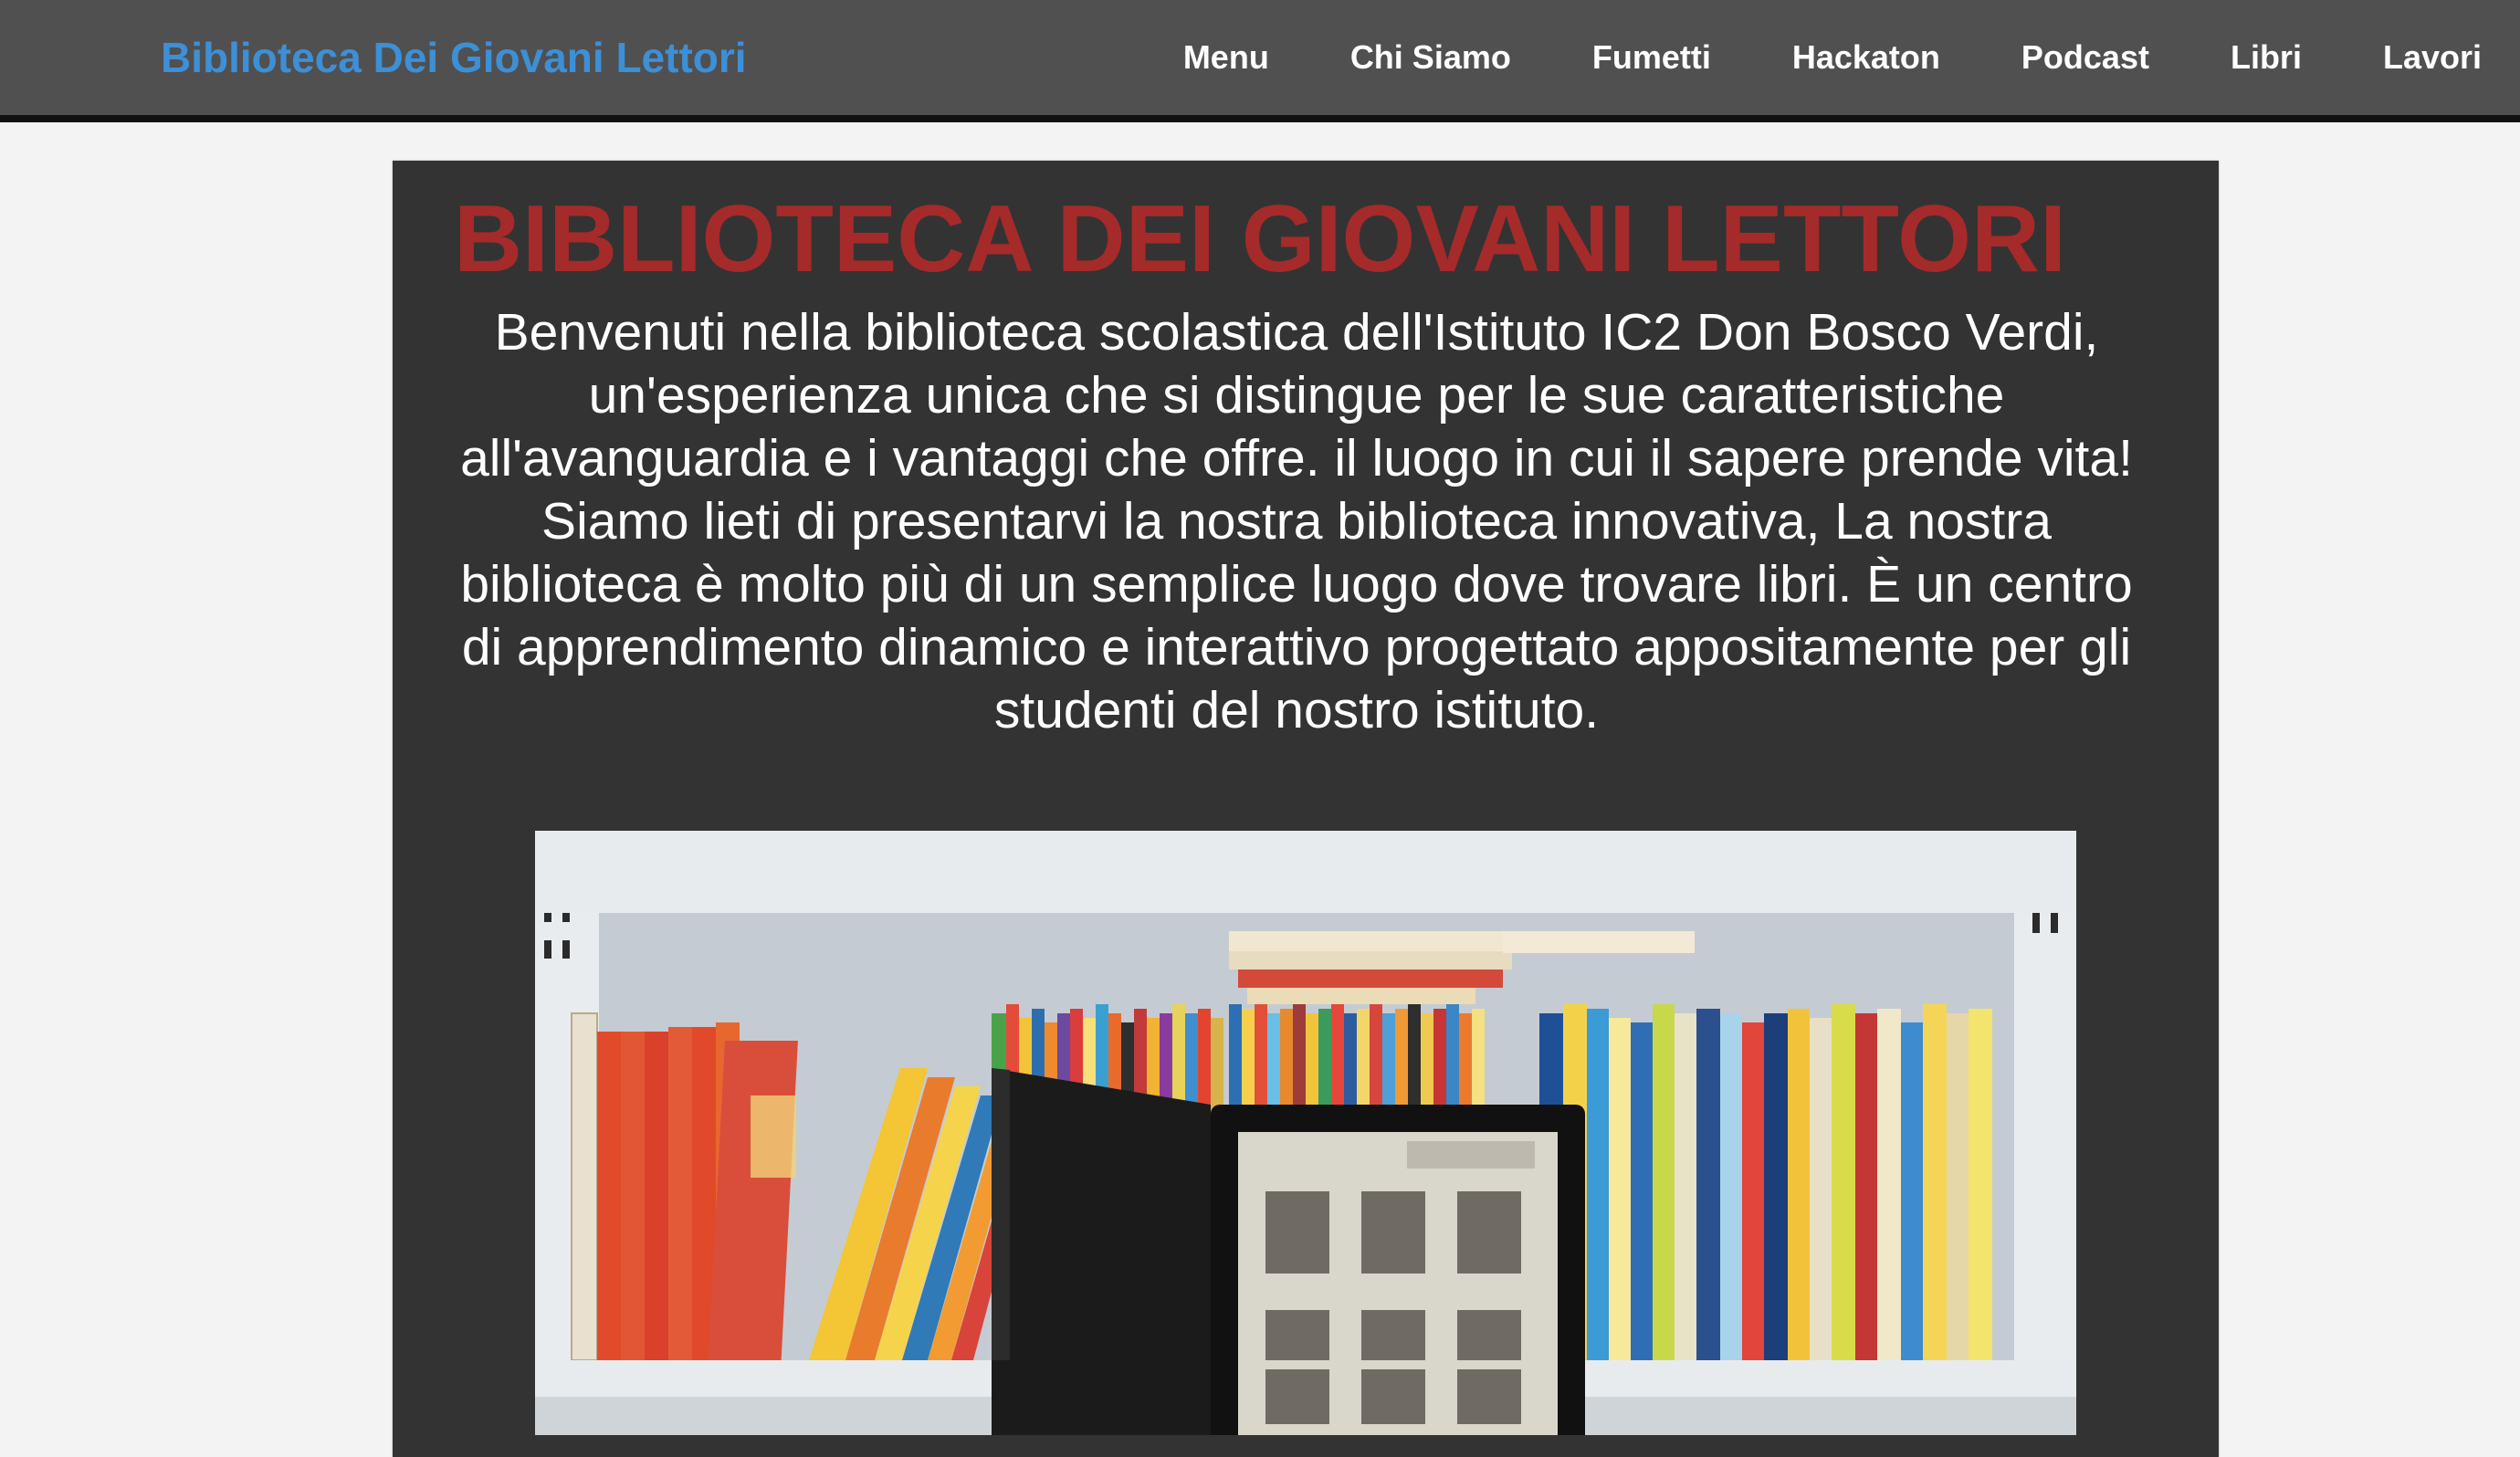 The height and width of the screenshot is (1457, 2520). What do you see at coordinates (2432, 57) in the screenshot?
I see `nav-link-lavori: Lavori` at bounding box center [2432, 57].